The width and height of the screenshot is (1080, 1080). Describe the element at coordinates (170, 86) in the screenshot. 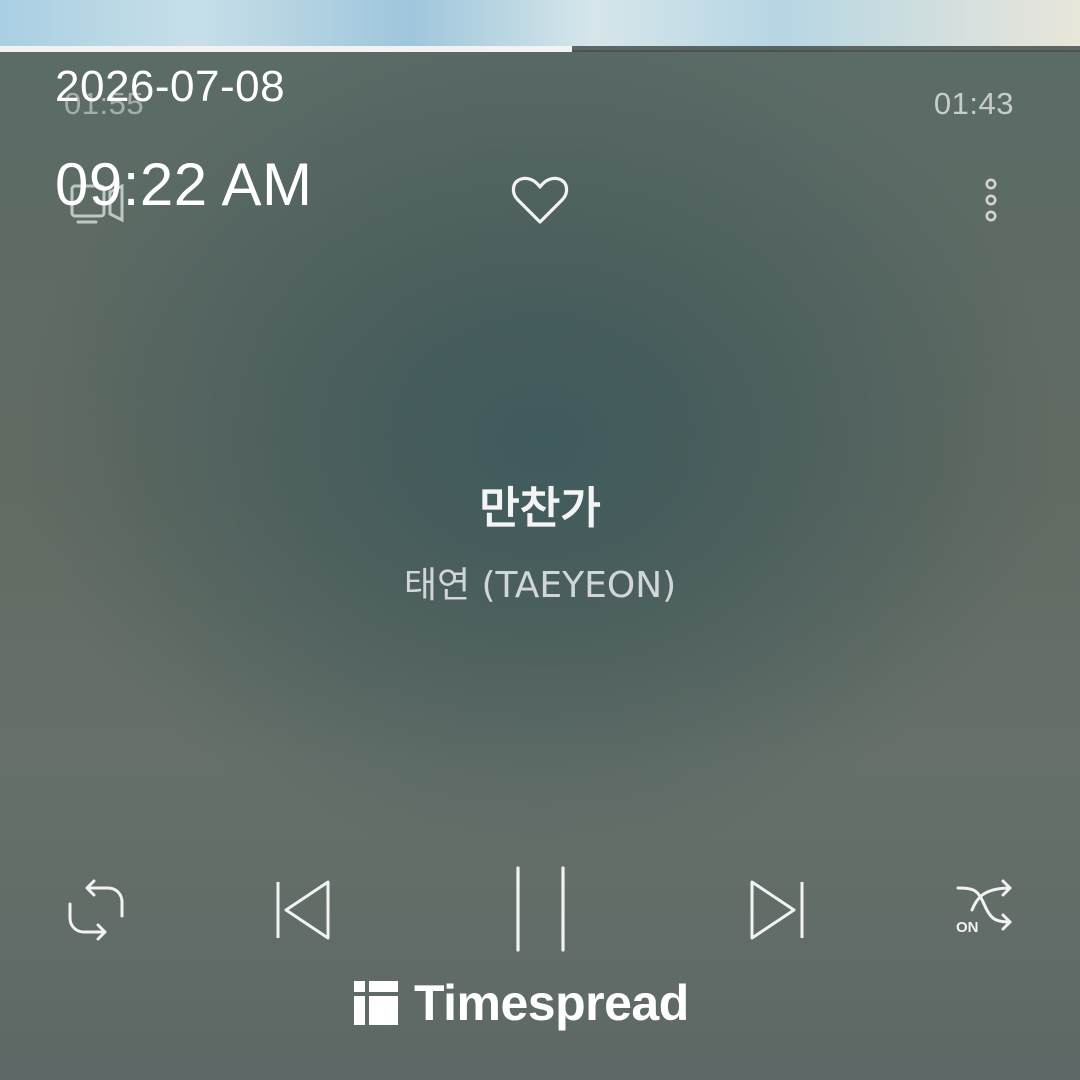

I see `overlay-date: 2026-07-08` at that location.